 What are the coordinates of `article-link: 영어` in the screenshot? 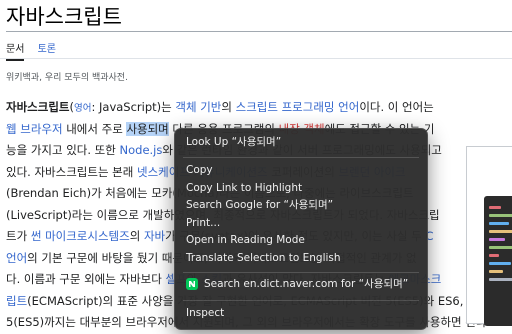 It's located at (82, 108).